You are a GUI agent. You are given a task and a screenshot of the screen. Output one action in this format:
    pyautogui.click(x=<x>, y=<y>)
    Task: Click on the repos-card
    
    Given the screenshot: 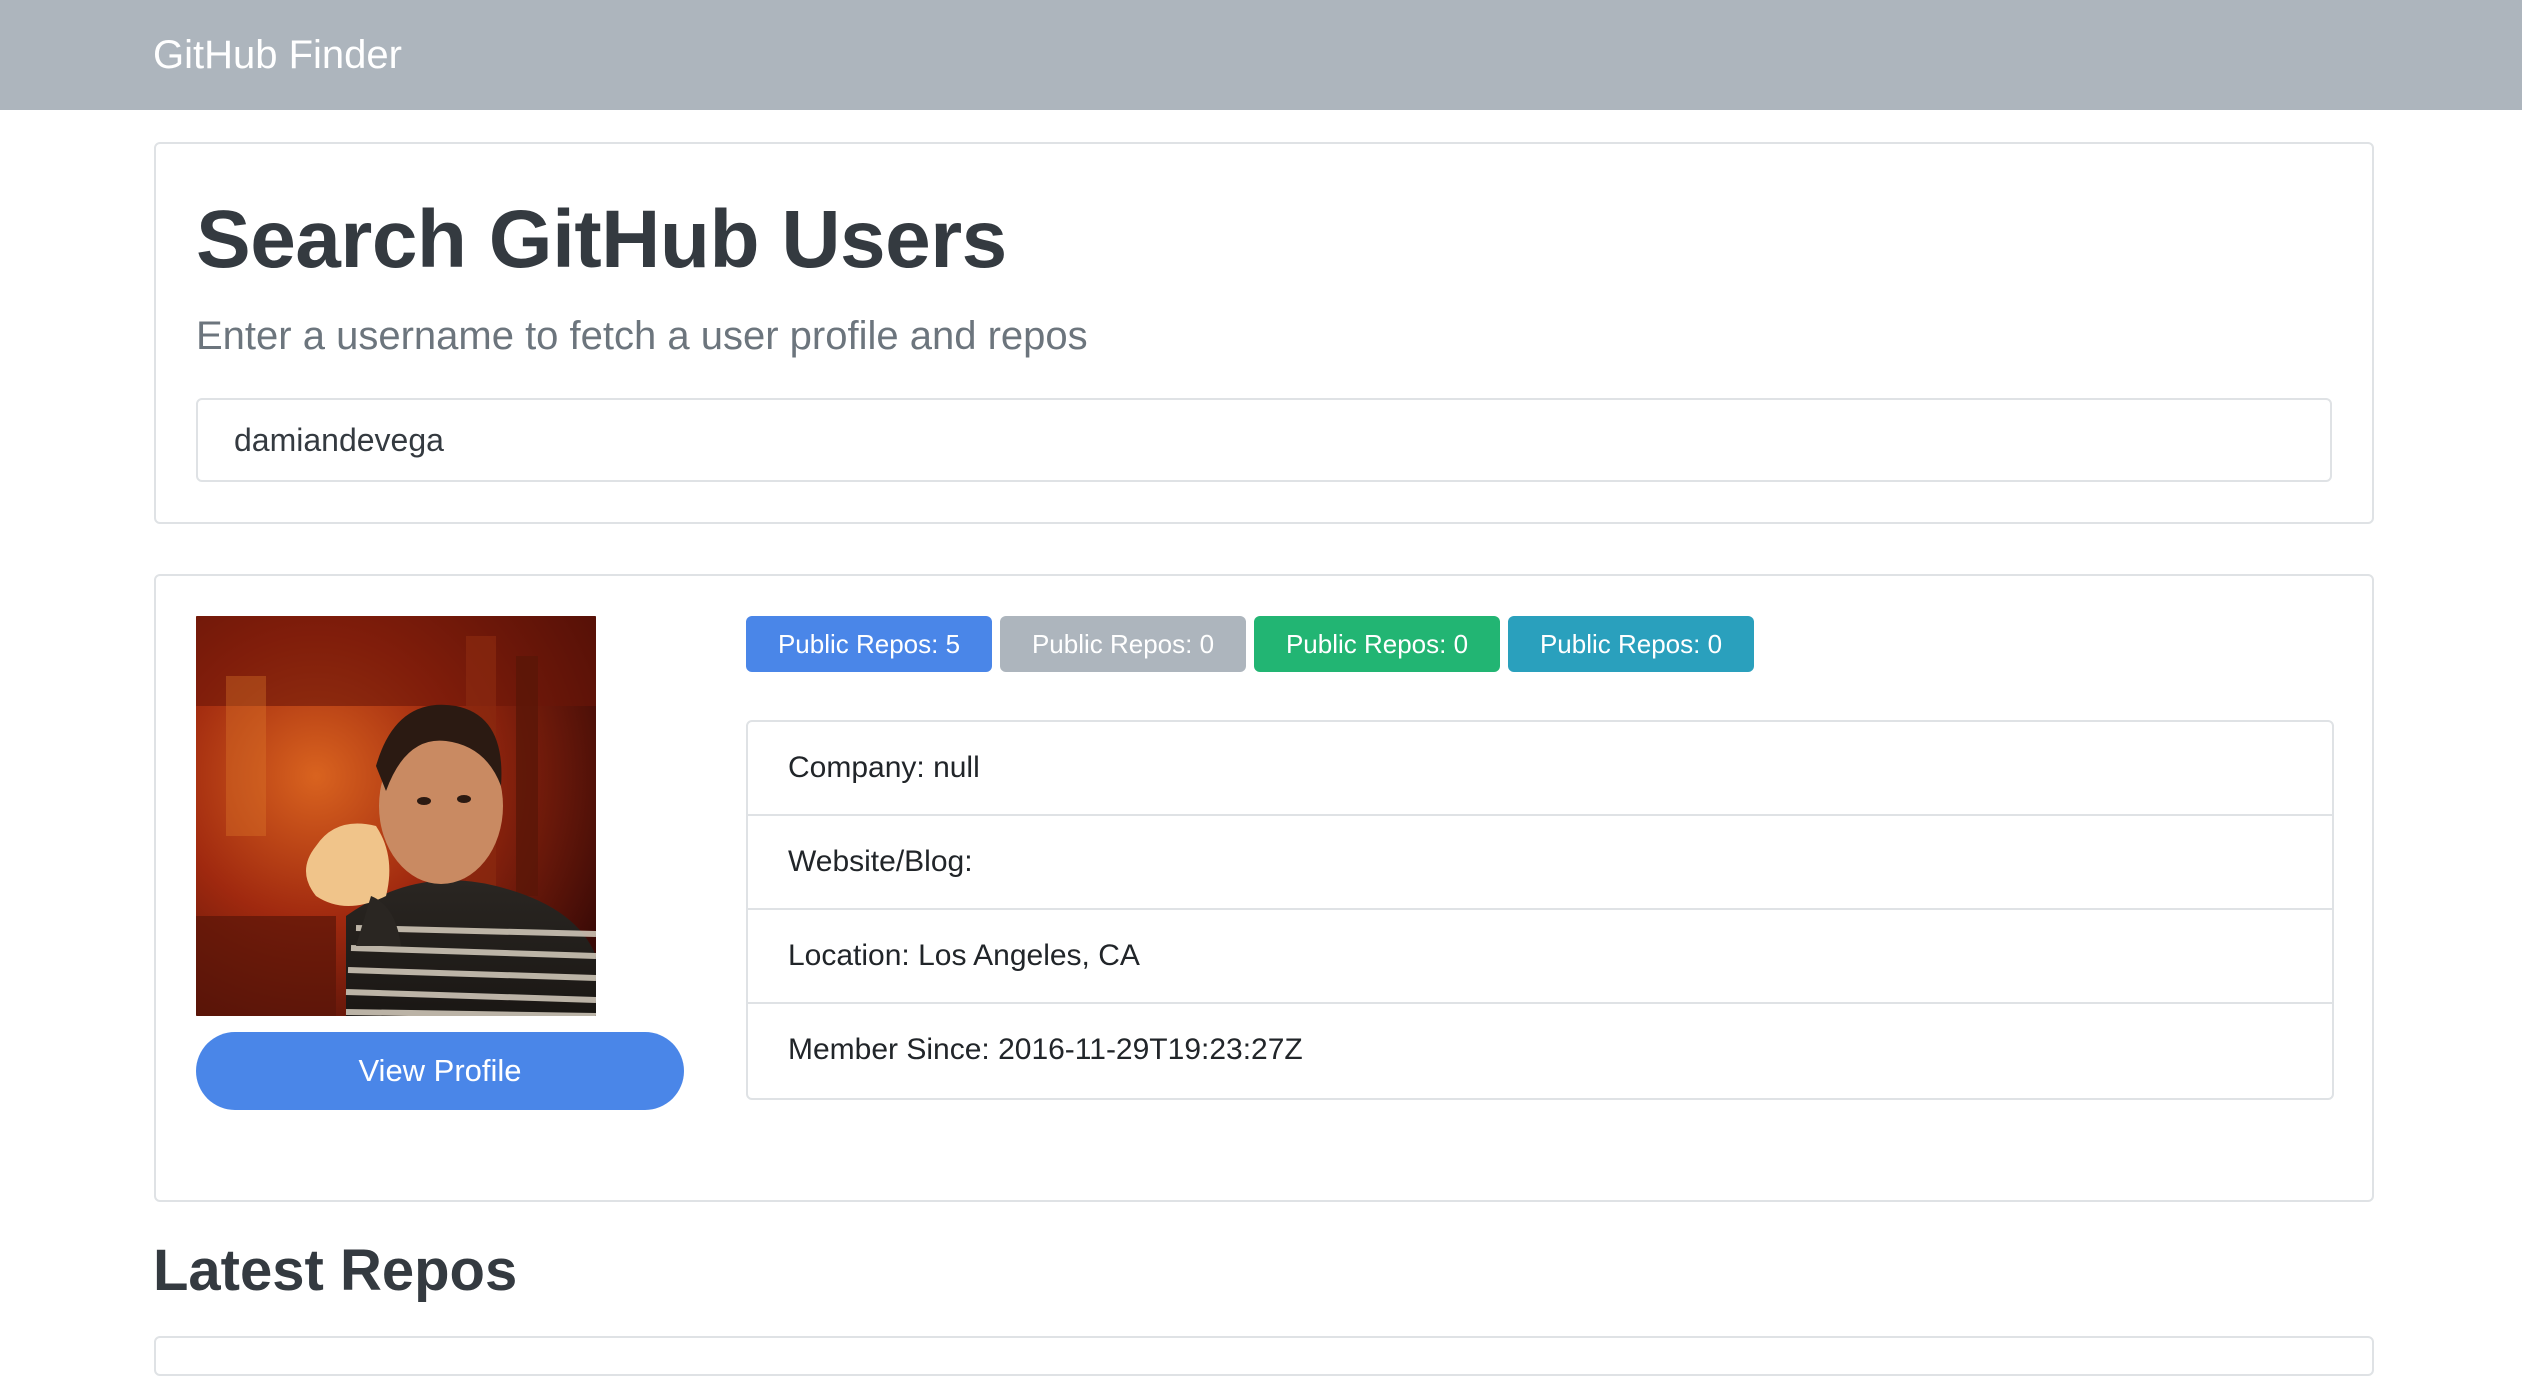 What is the action you would take?
    pyautogui.click(x=1264, y=1356)
    